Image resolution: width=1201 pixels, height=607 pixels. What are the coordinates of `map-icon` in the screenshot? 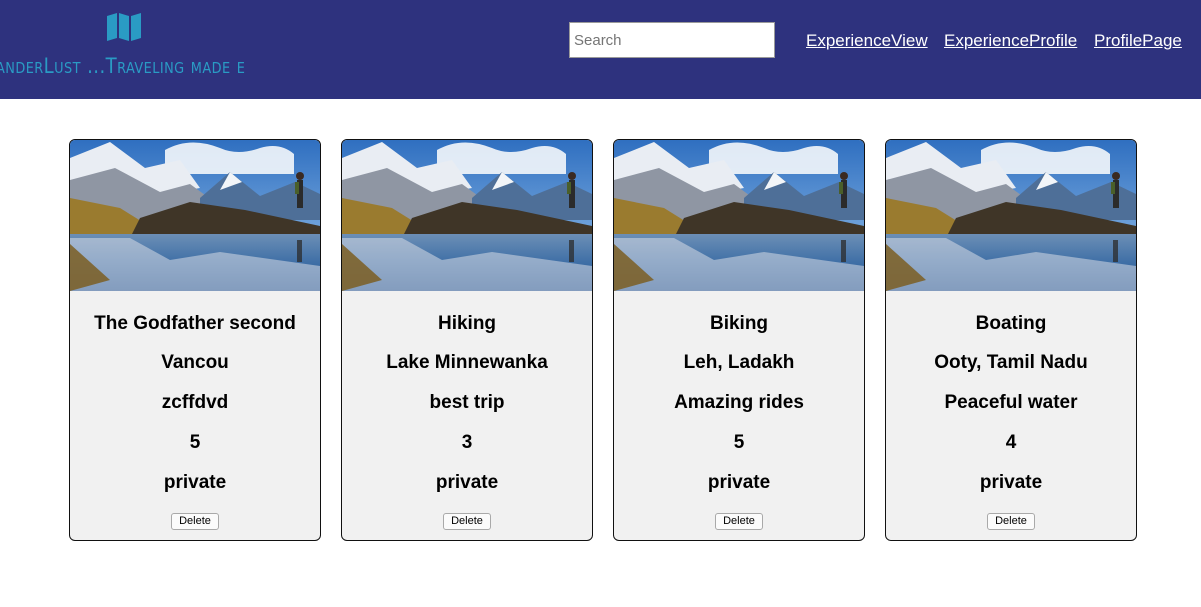 It's located at (124, 27).